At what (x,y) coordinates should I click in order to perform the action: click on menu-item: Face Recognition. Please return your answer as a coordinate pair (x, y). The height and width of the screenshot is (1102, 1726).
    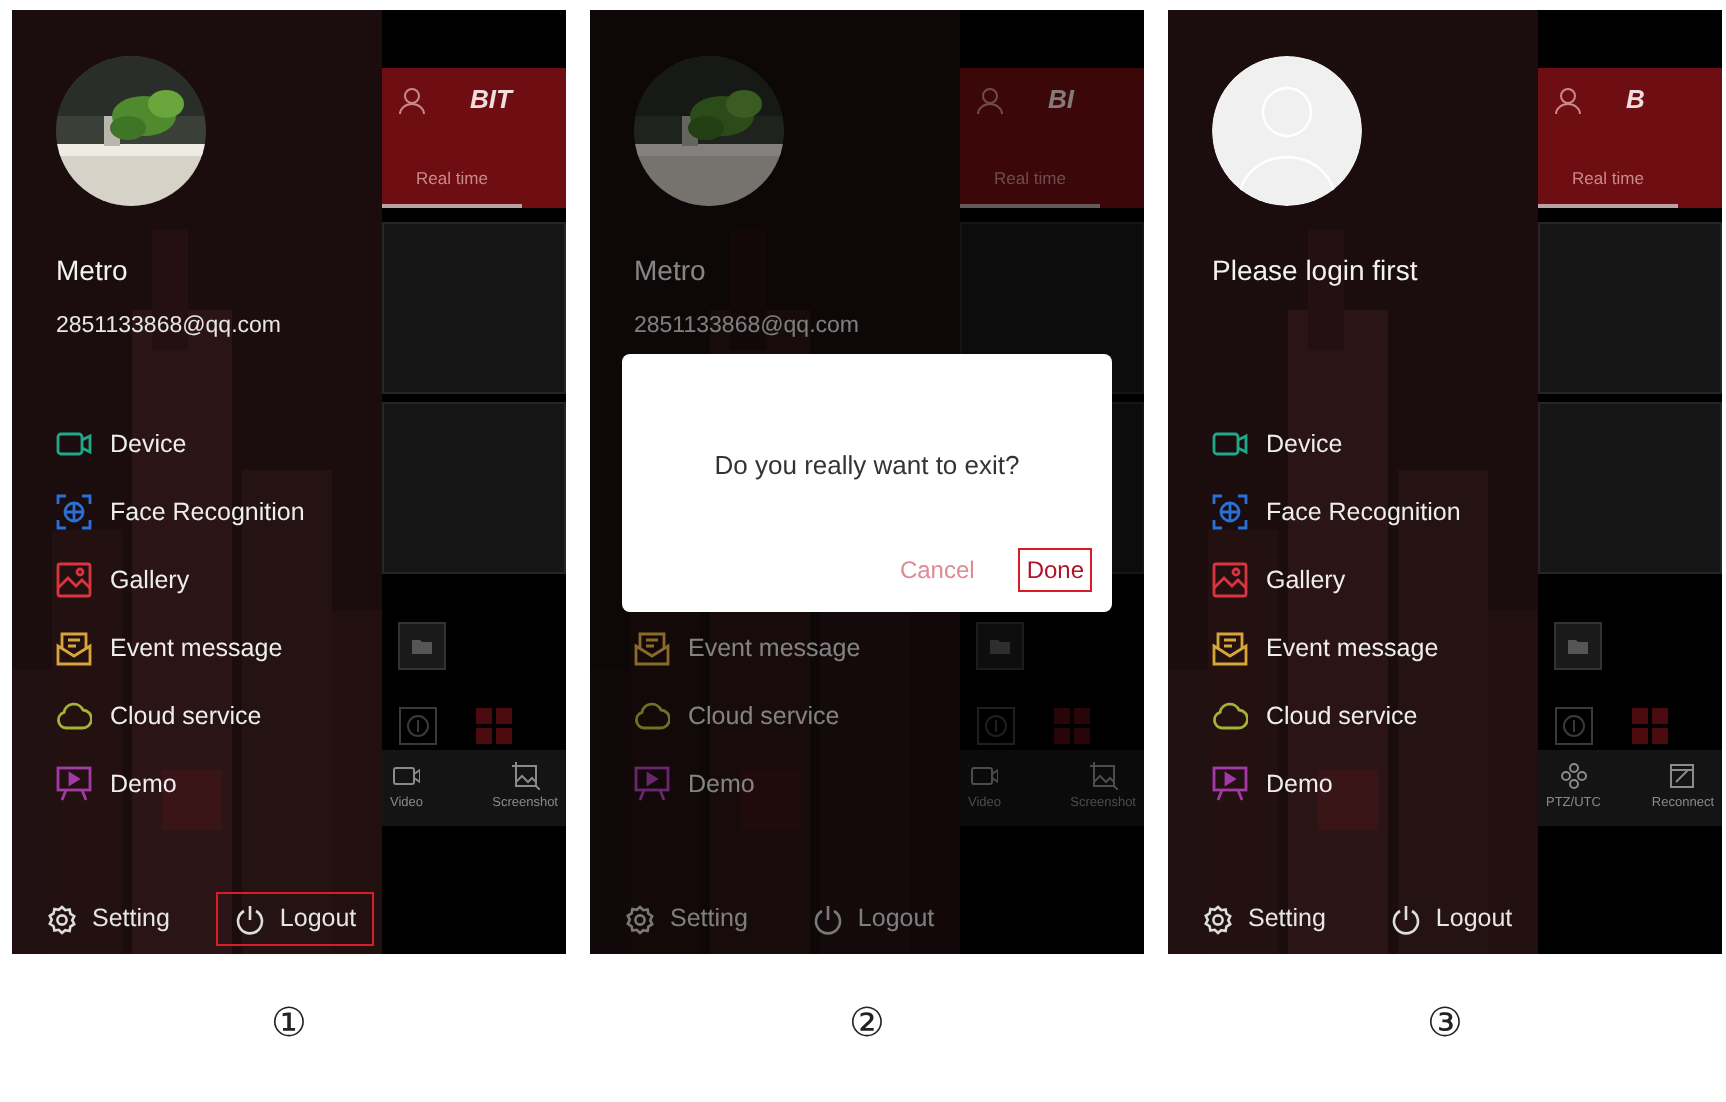
    Looking at the image, I should click on (1363, 512).